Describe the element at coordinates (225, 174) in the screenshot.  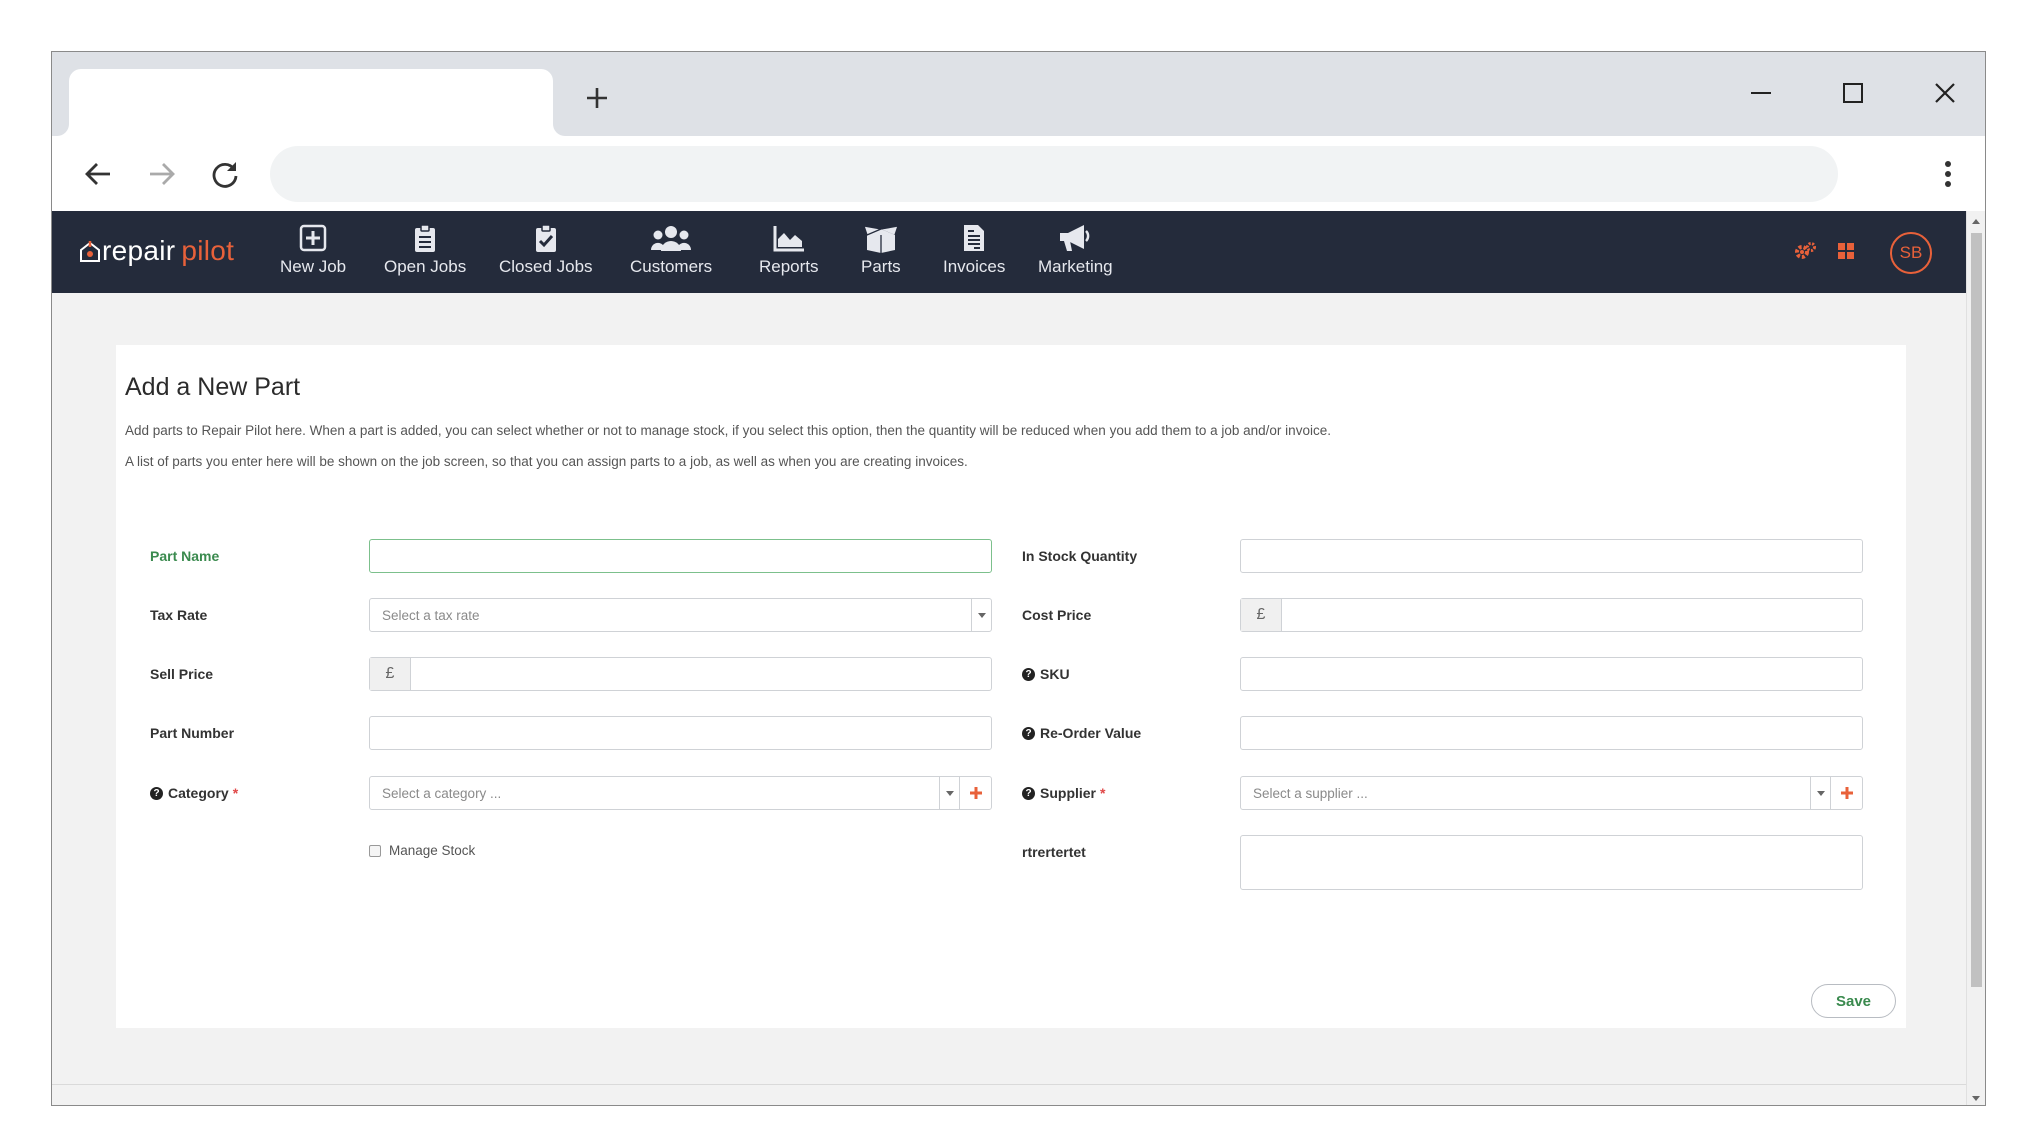
I see `reload-icon` at that location.